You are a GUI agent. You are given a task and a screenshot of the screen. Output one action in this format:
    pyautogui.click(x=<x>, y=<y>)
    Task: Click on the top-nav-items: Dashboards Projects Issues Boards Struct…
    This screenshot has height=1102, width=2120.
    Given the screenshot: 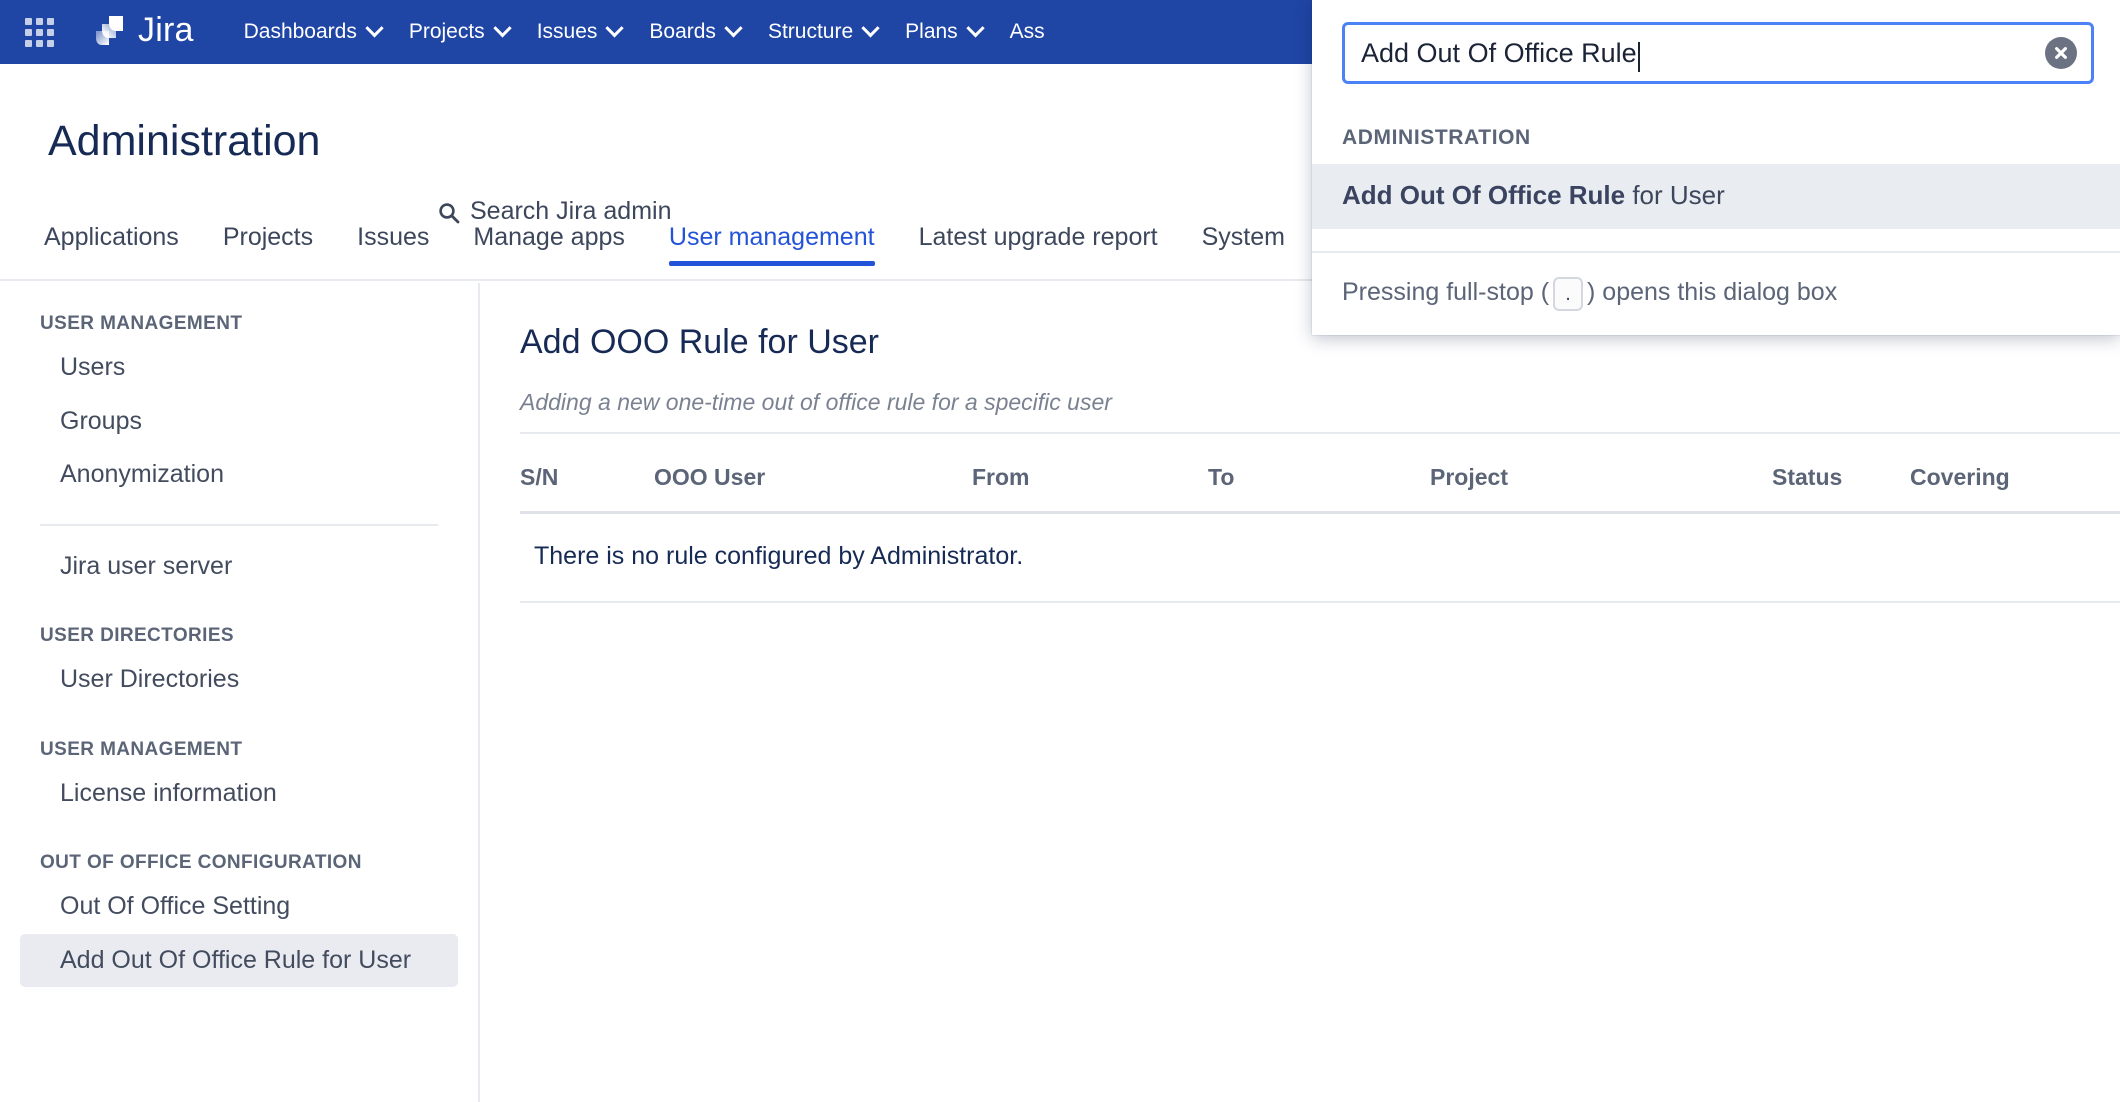 What is the action you would take?
    pyautogui.click(x=644, y=32)
    